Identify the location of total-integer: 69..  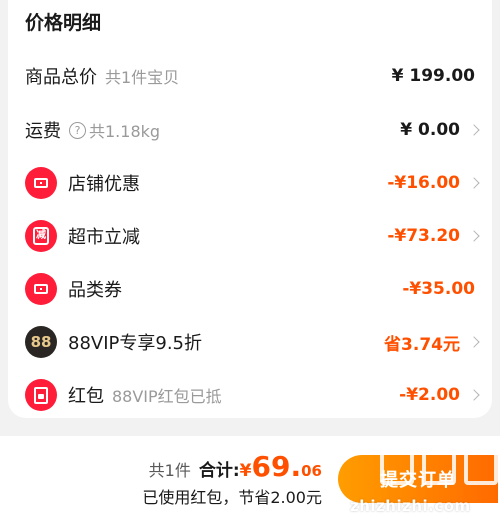
(276, 466).